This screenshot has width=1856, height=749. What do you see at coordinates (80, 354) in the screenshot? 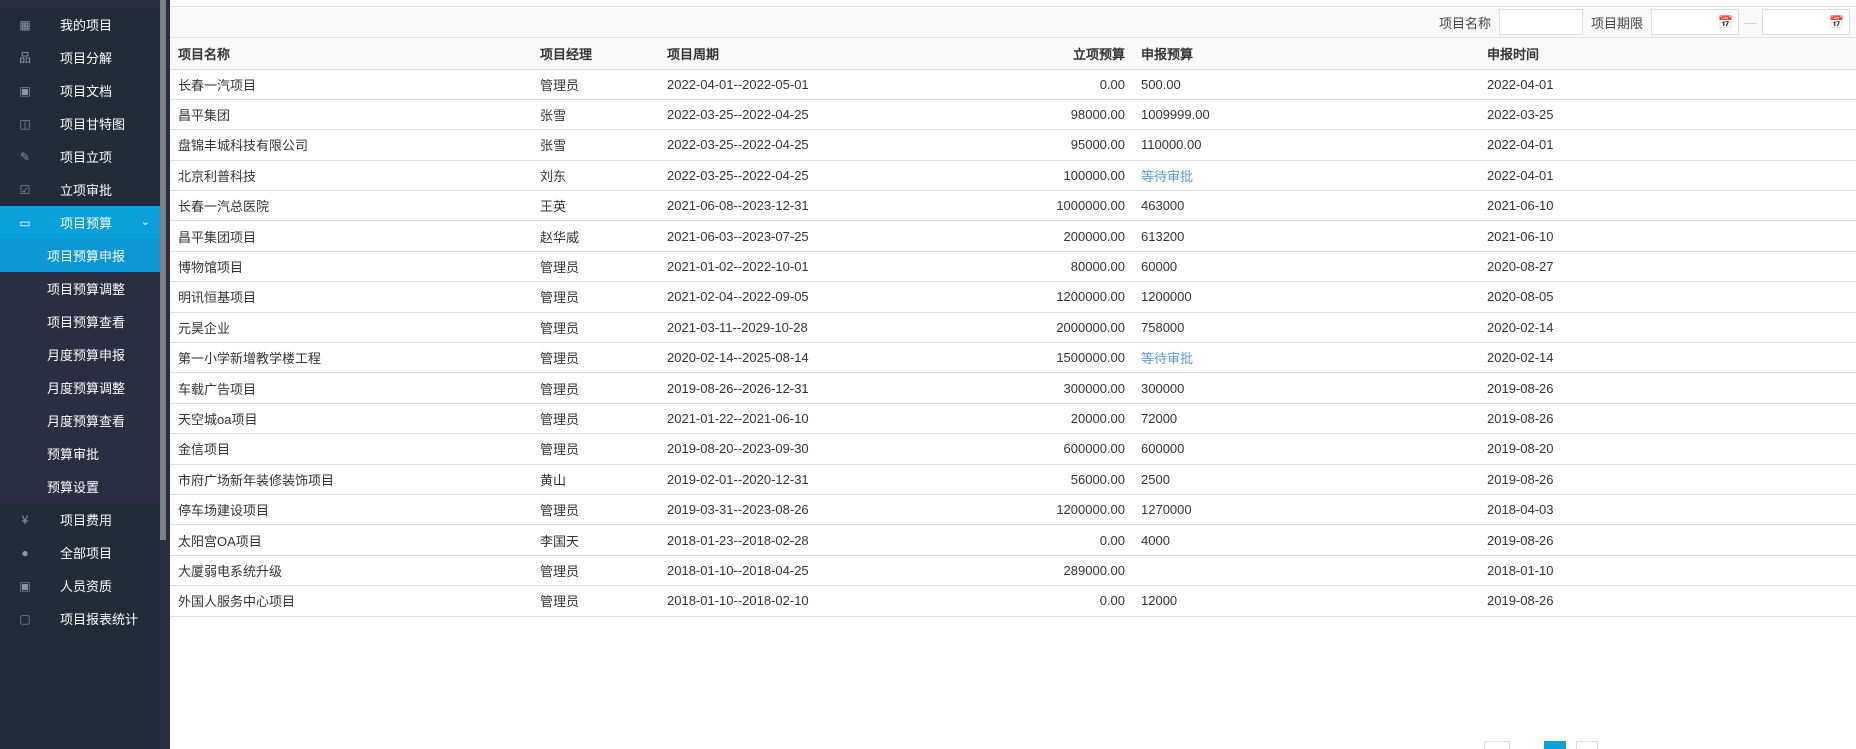
I see `sidebar-subitem: 月度预算申报` at bounding box center [80, 354].